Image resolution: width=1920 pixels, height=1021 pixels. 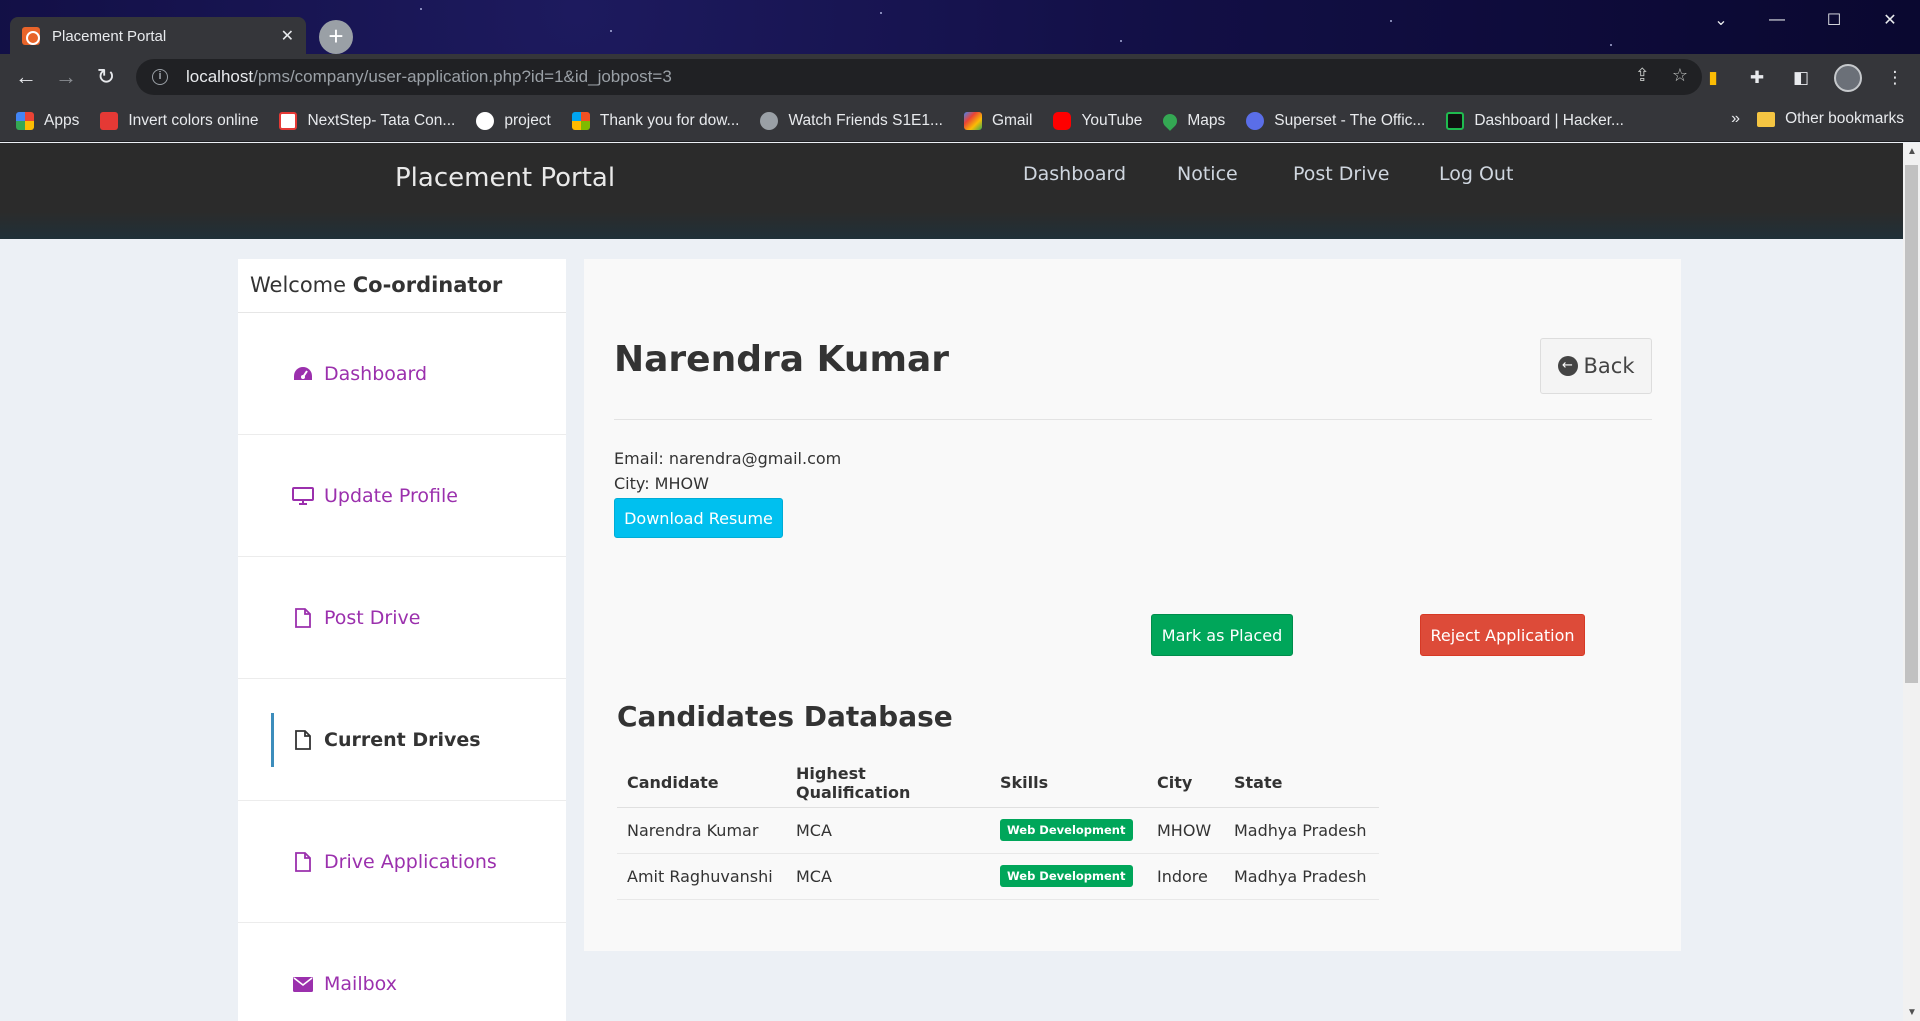 What do you see at coordinates (26, 77) in the screenshot?
I see `back-arrow-icon: ←` at bounding box center [26, 77].